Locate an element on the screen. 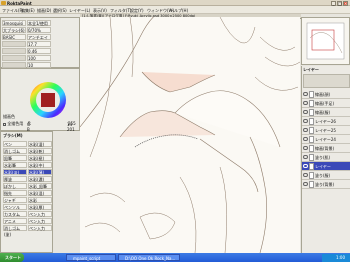 This screenshot has height=262, width=350. app-icon is located at coordinates (3, 3).